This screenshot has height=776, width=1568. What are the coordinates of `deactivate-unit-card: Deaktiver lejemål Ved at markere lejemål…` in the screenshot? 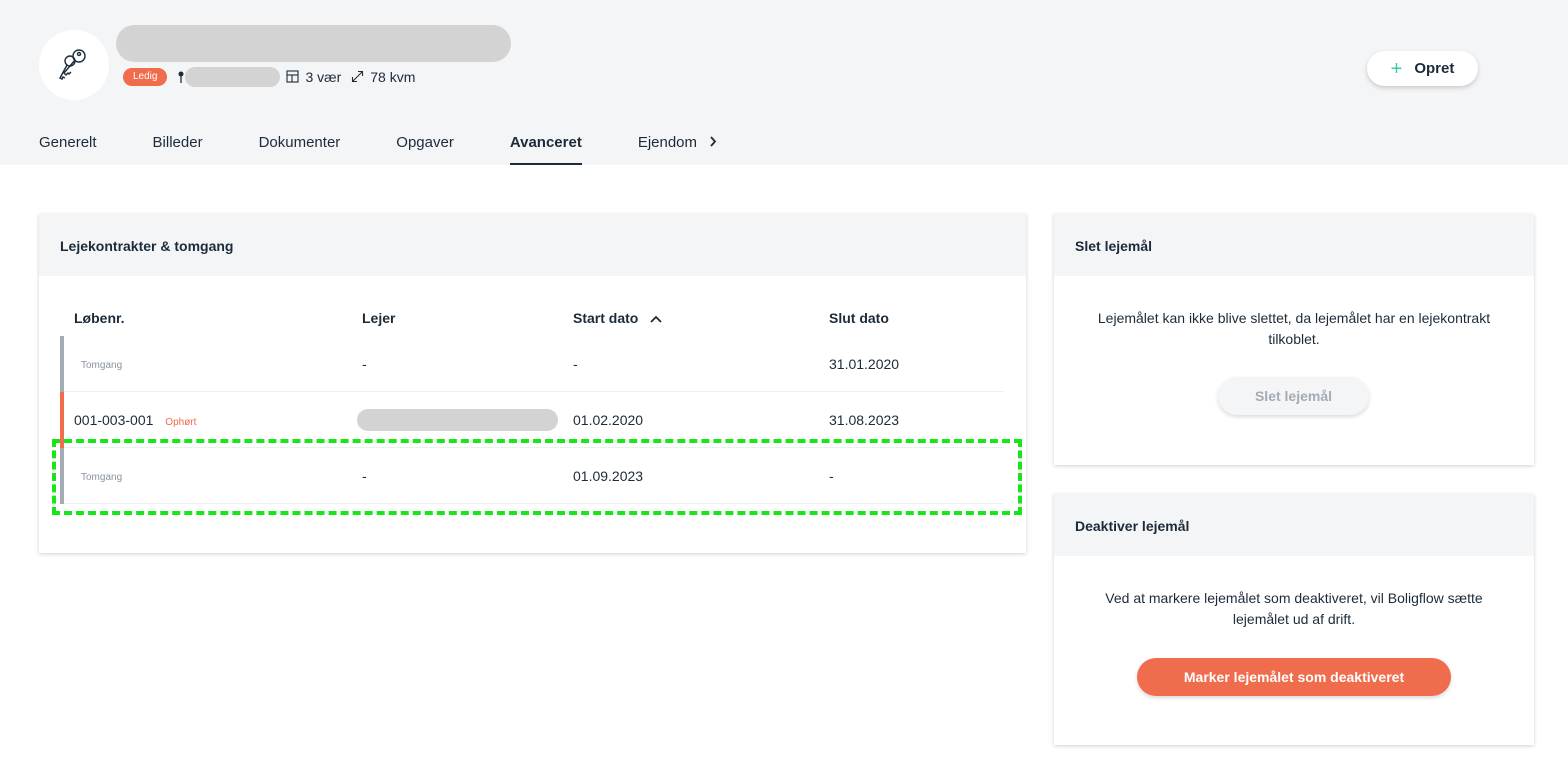 It's located at (1294, 619).